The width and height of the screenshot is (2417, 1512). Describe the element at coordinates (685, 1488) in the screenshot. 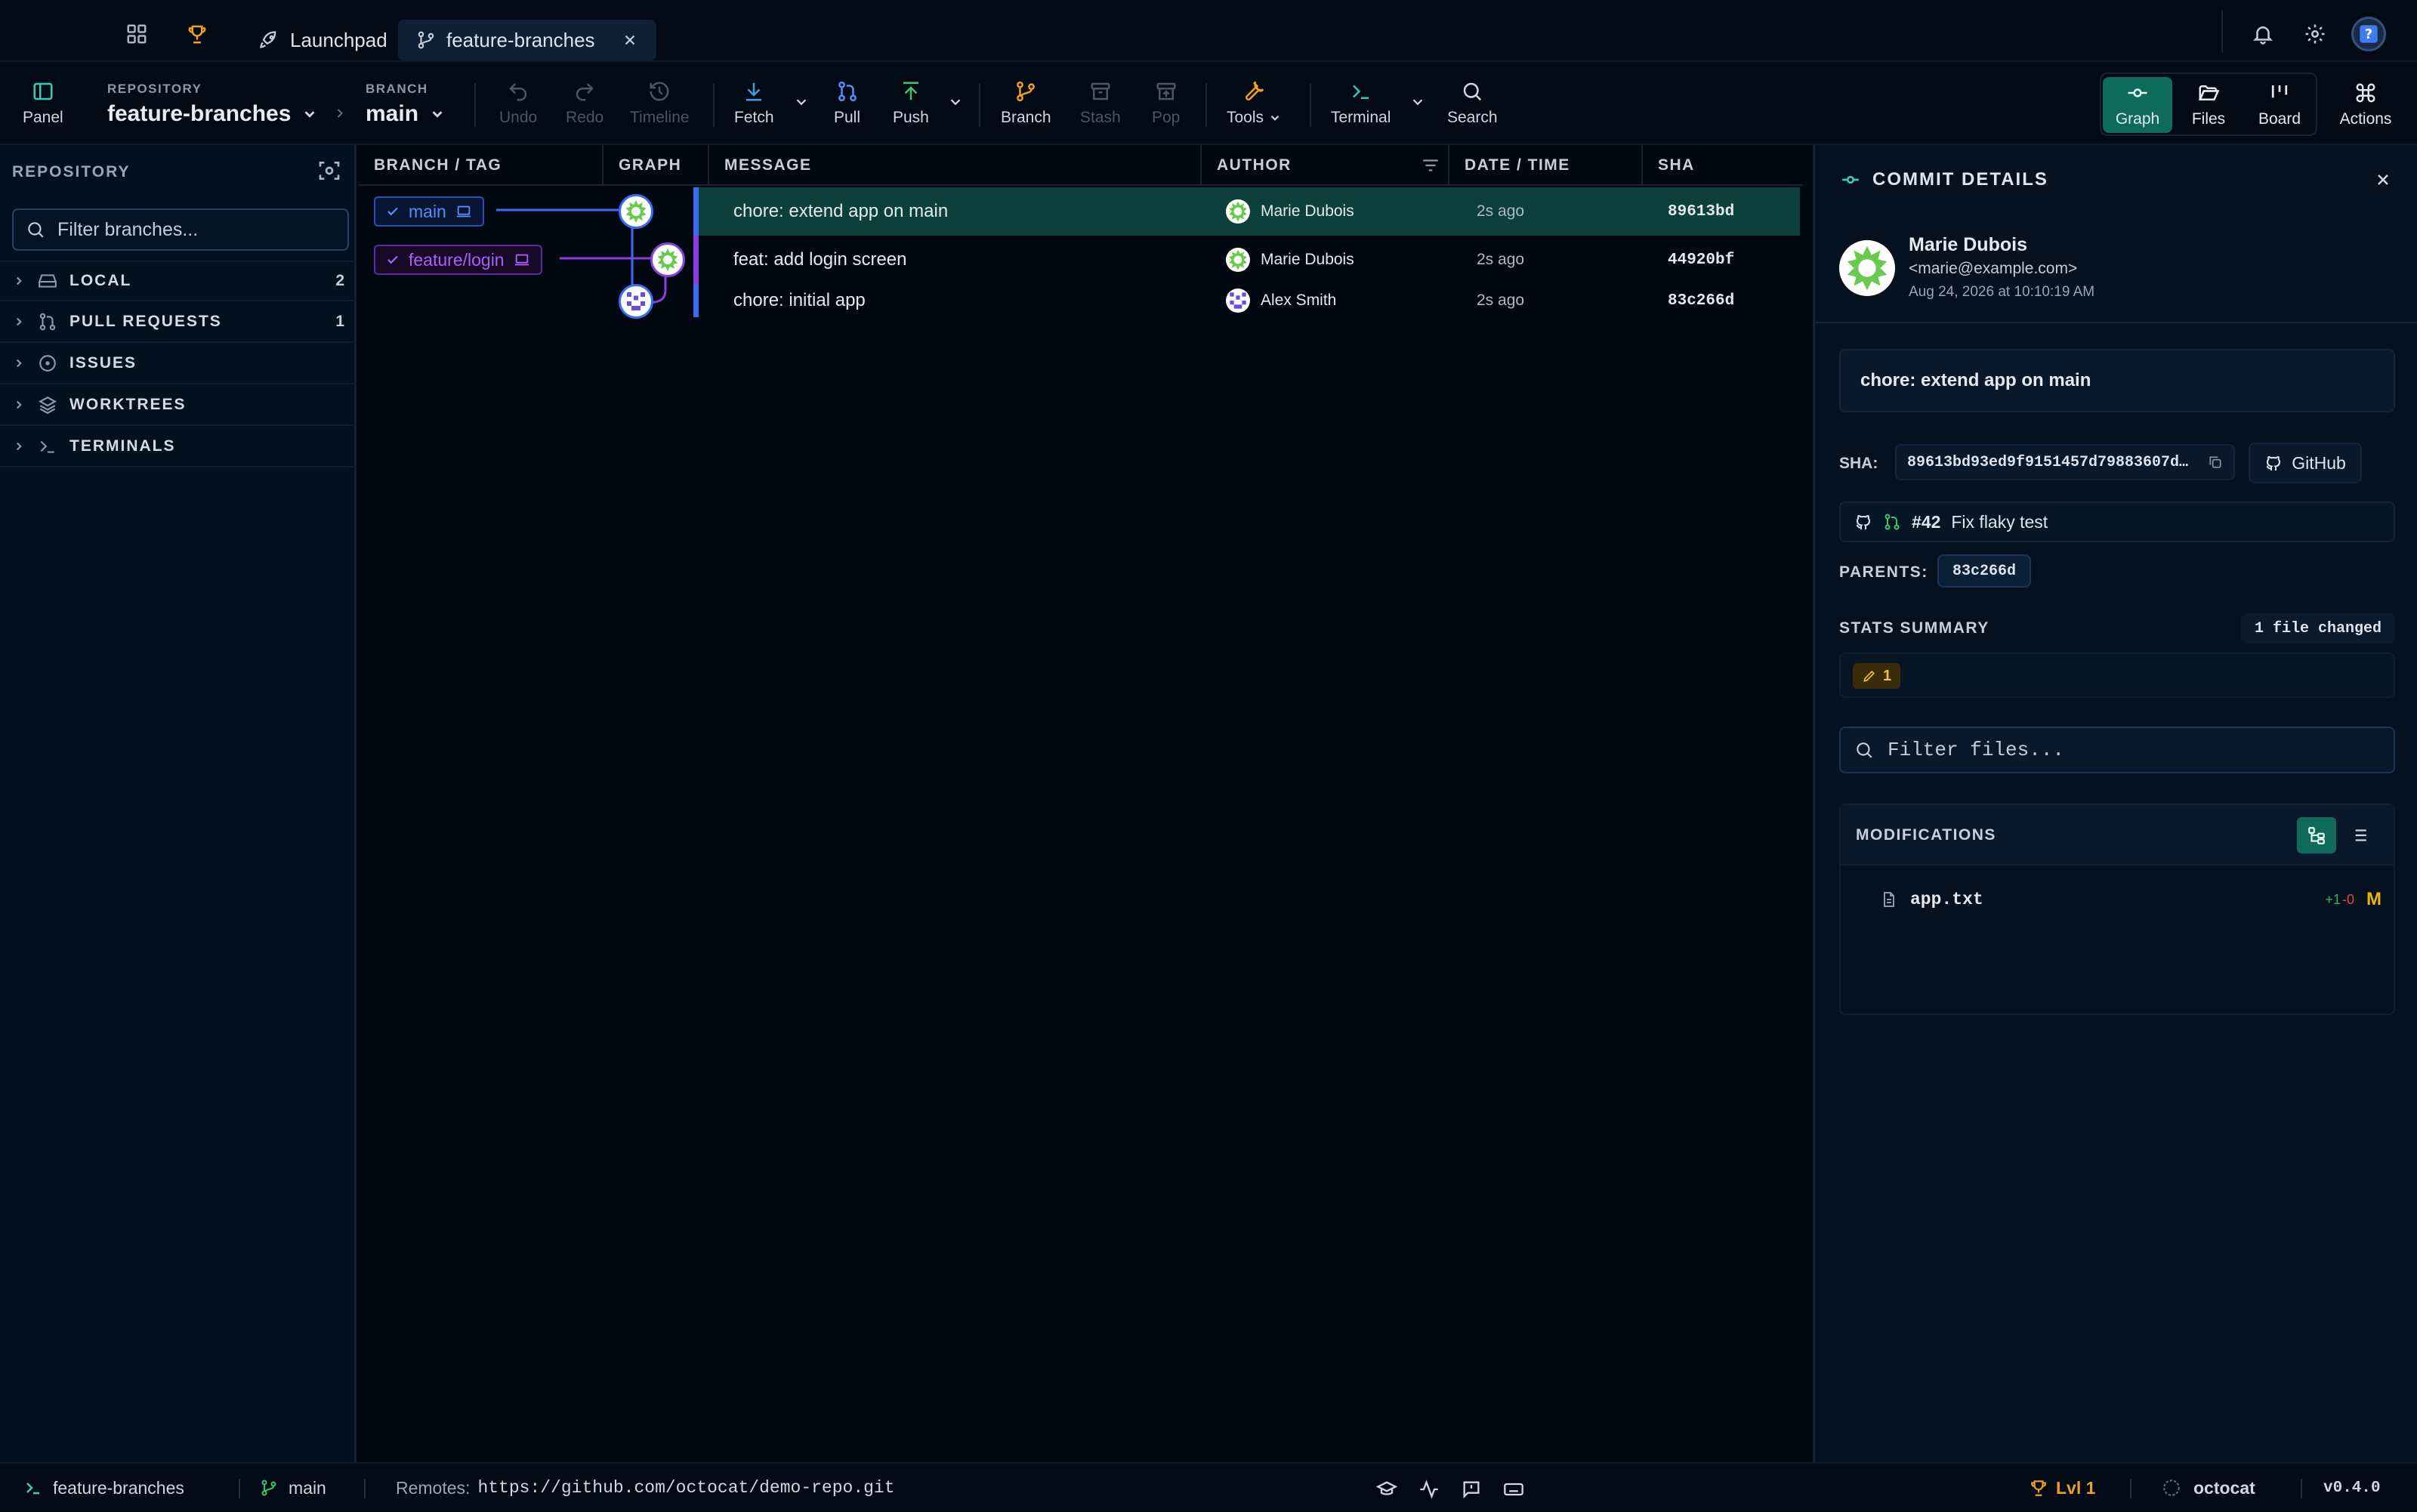

I see `remotes-url: https://github.com/octocat/demo-repo.git` at that location.